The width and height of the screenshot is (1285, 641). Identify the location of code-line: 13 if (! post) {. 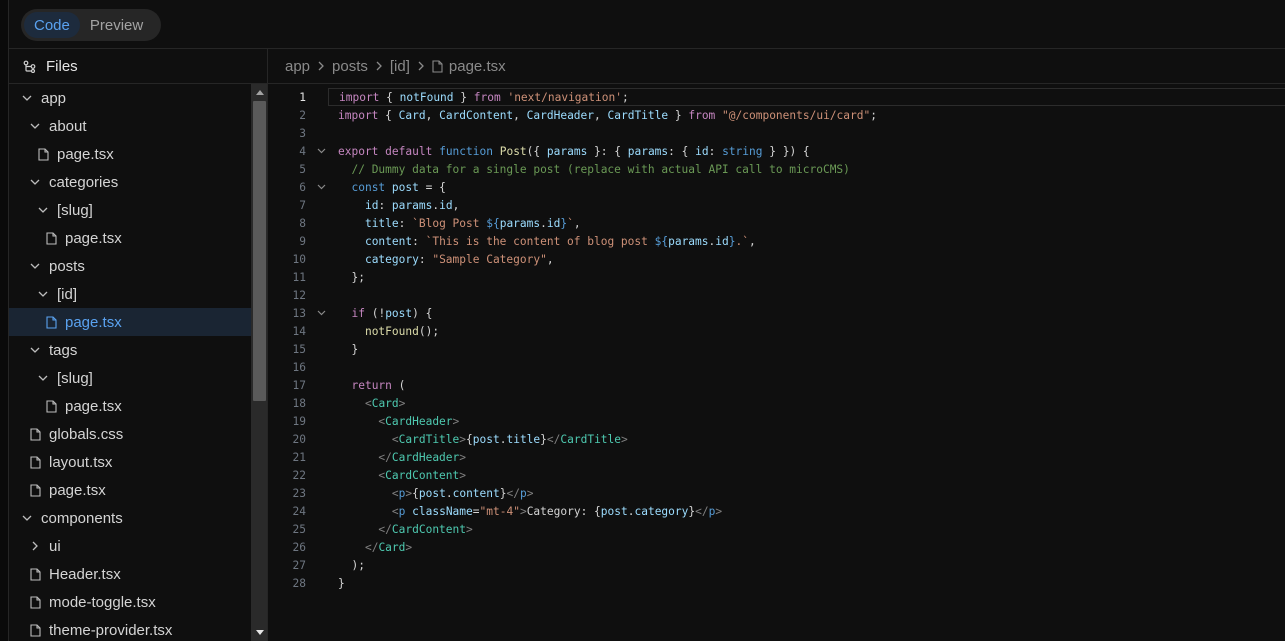
(776, 313).